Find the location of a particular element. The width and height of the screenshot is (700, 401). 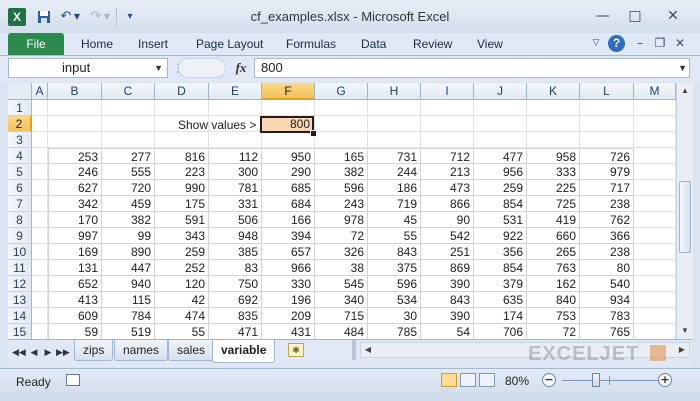

data-cell: 259 is located at coordinates (182, 252).